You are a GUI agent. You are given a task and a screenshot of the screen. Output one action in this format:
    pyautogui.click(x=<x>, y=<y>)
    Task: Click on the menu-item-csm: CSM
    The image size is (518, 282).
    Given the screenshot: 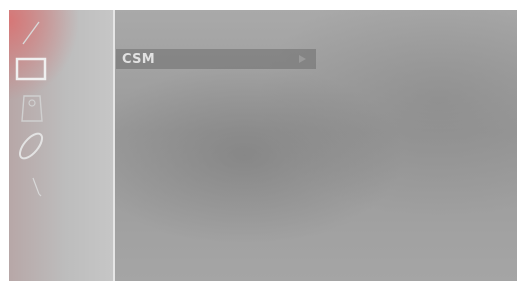 What is the action you would take?
    pyautogui.click(x=216, y=59)
    